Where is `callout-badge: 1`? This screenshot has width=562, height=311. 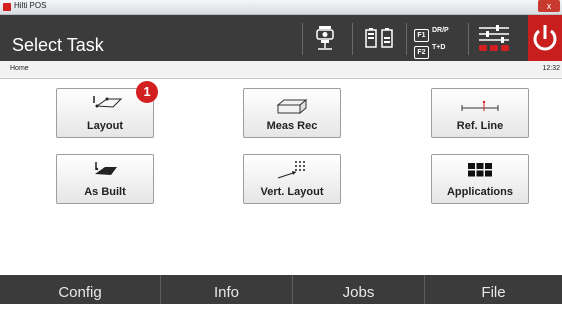
callout-badge: 1 is located at coordinates (147, 92).